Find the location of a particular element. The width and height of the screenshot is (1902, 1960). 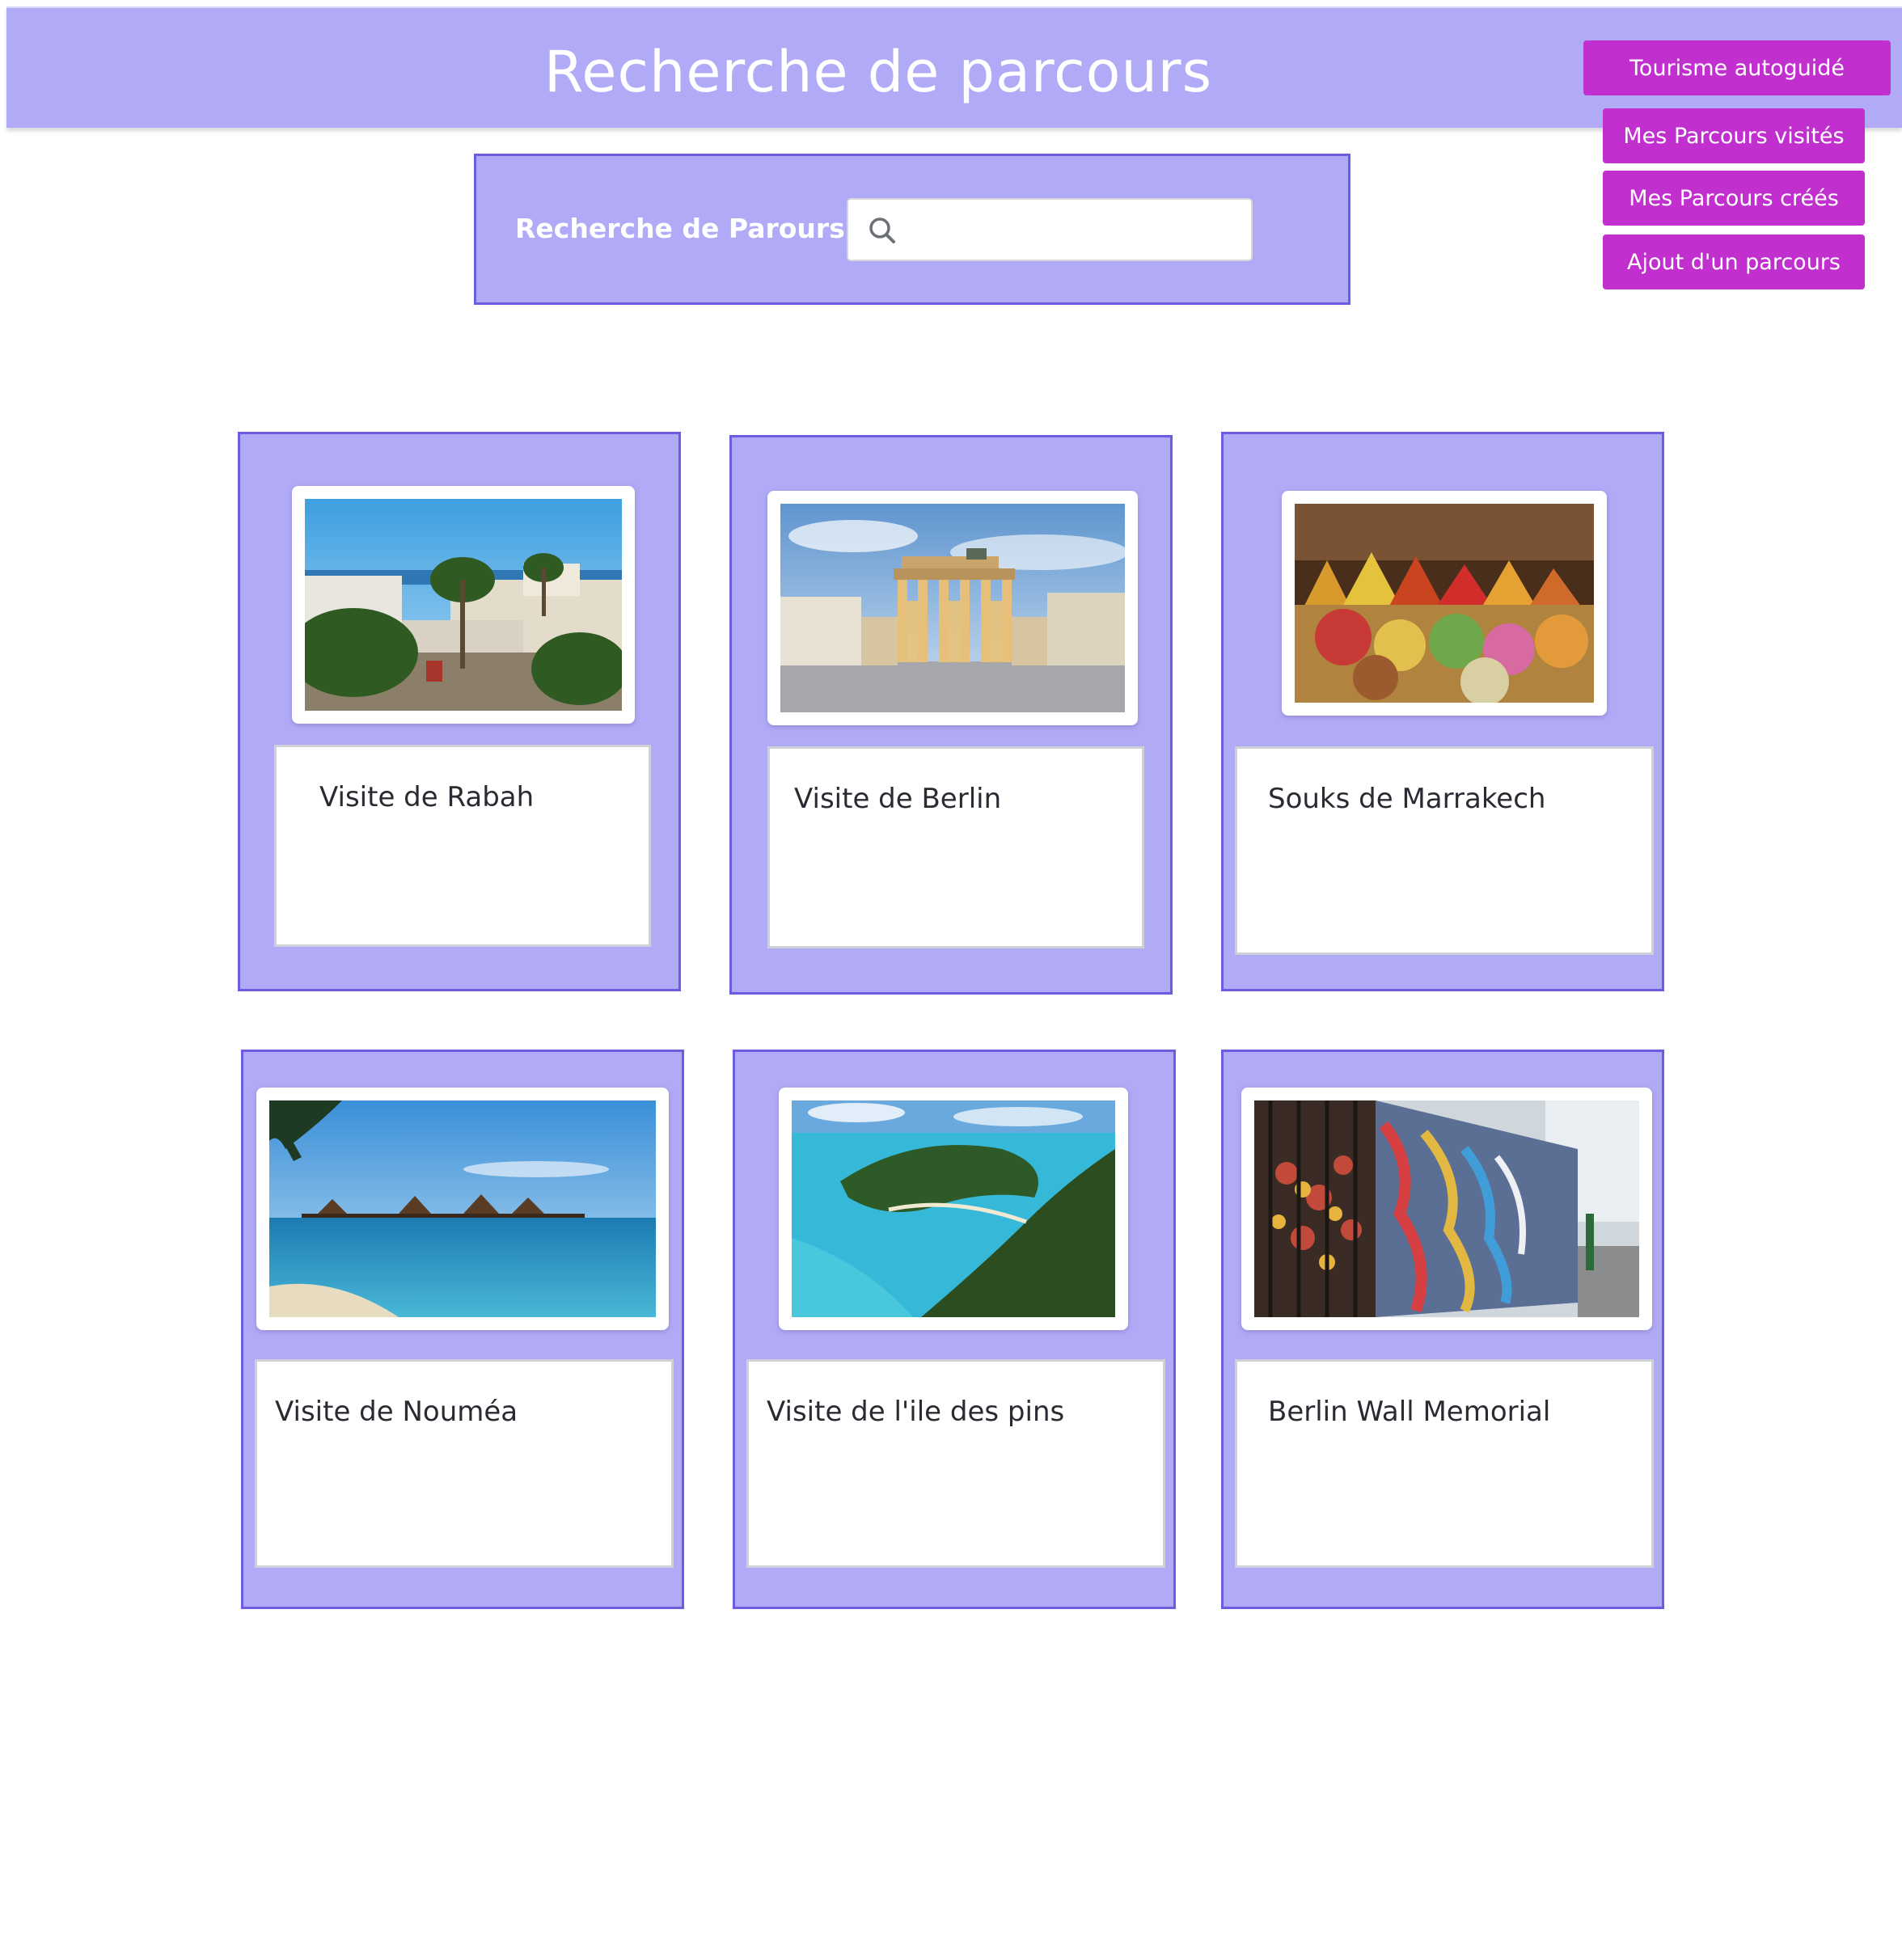

rabat-palm-city-photo is located at coordinates (464, 605).